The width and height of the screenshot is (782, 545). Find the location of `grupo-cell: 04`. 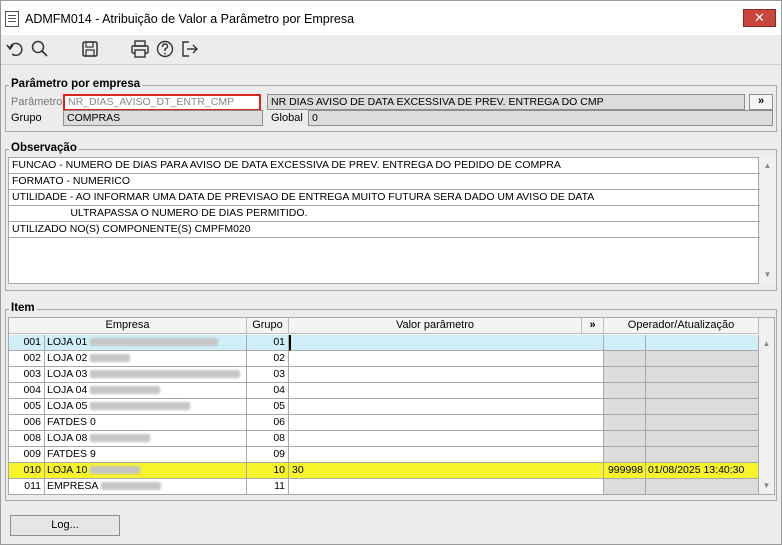

grupo-cell: 04 is located at coordinates (268, 391).